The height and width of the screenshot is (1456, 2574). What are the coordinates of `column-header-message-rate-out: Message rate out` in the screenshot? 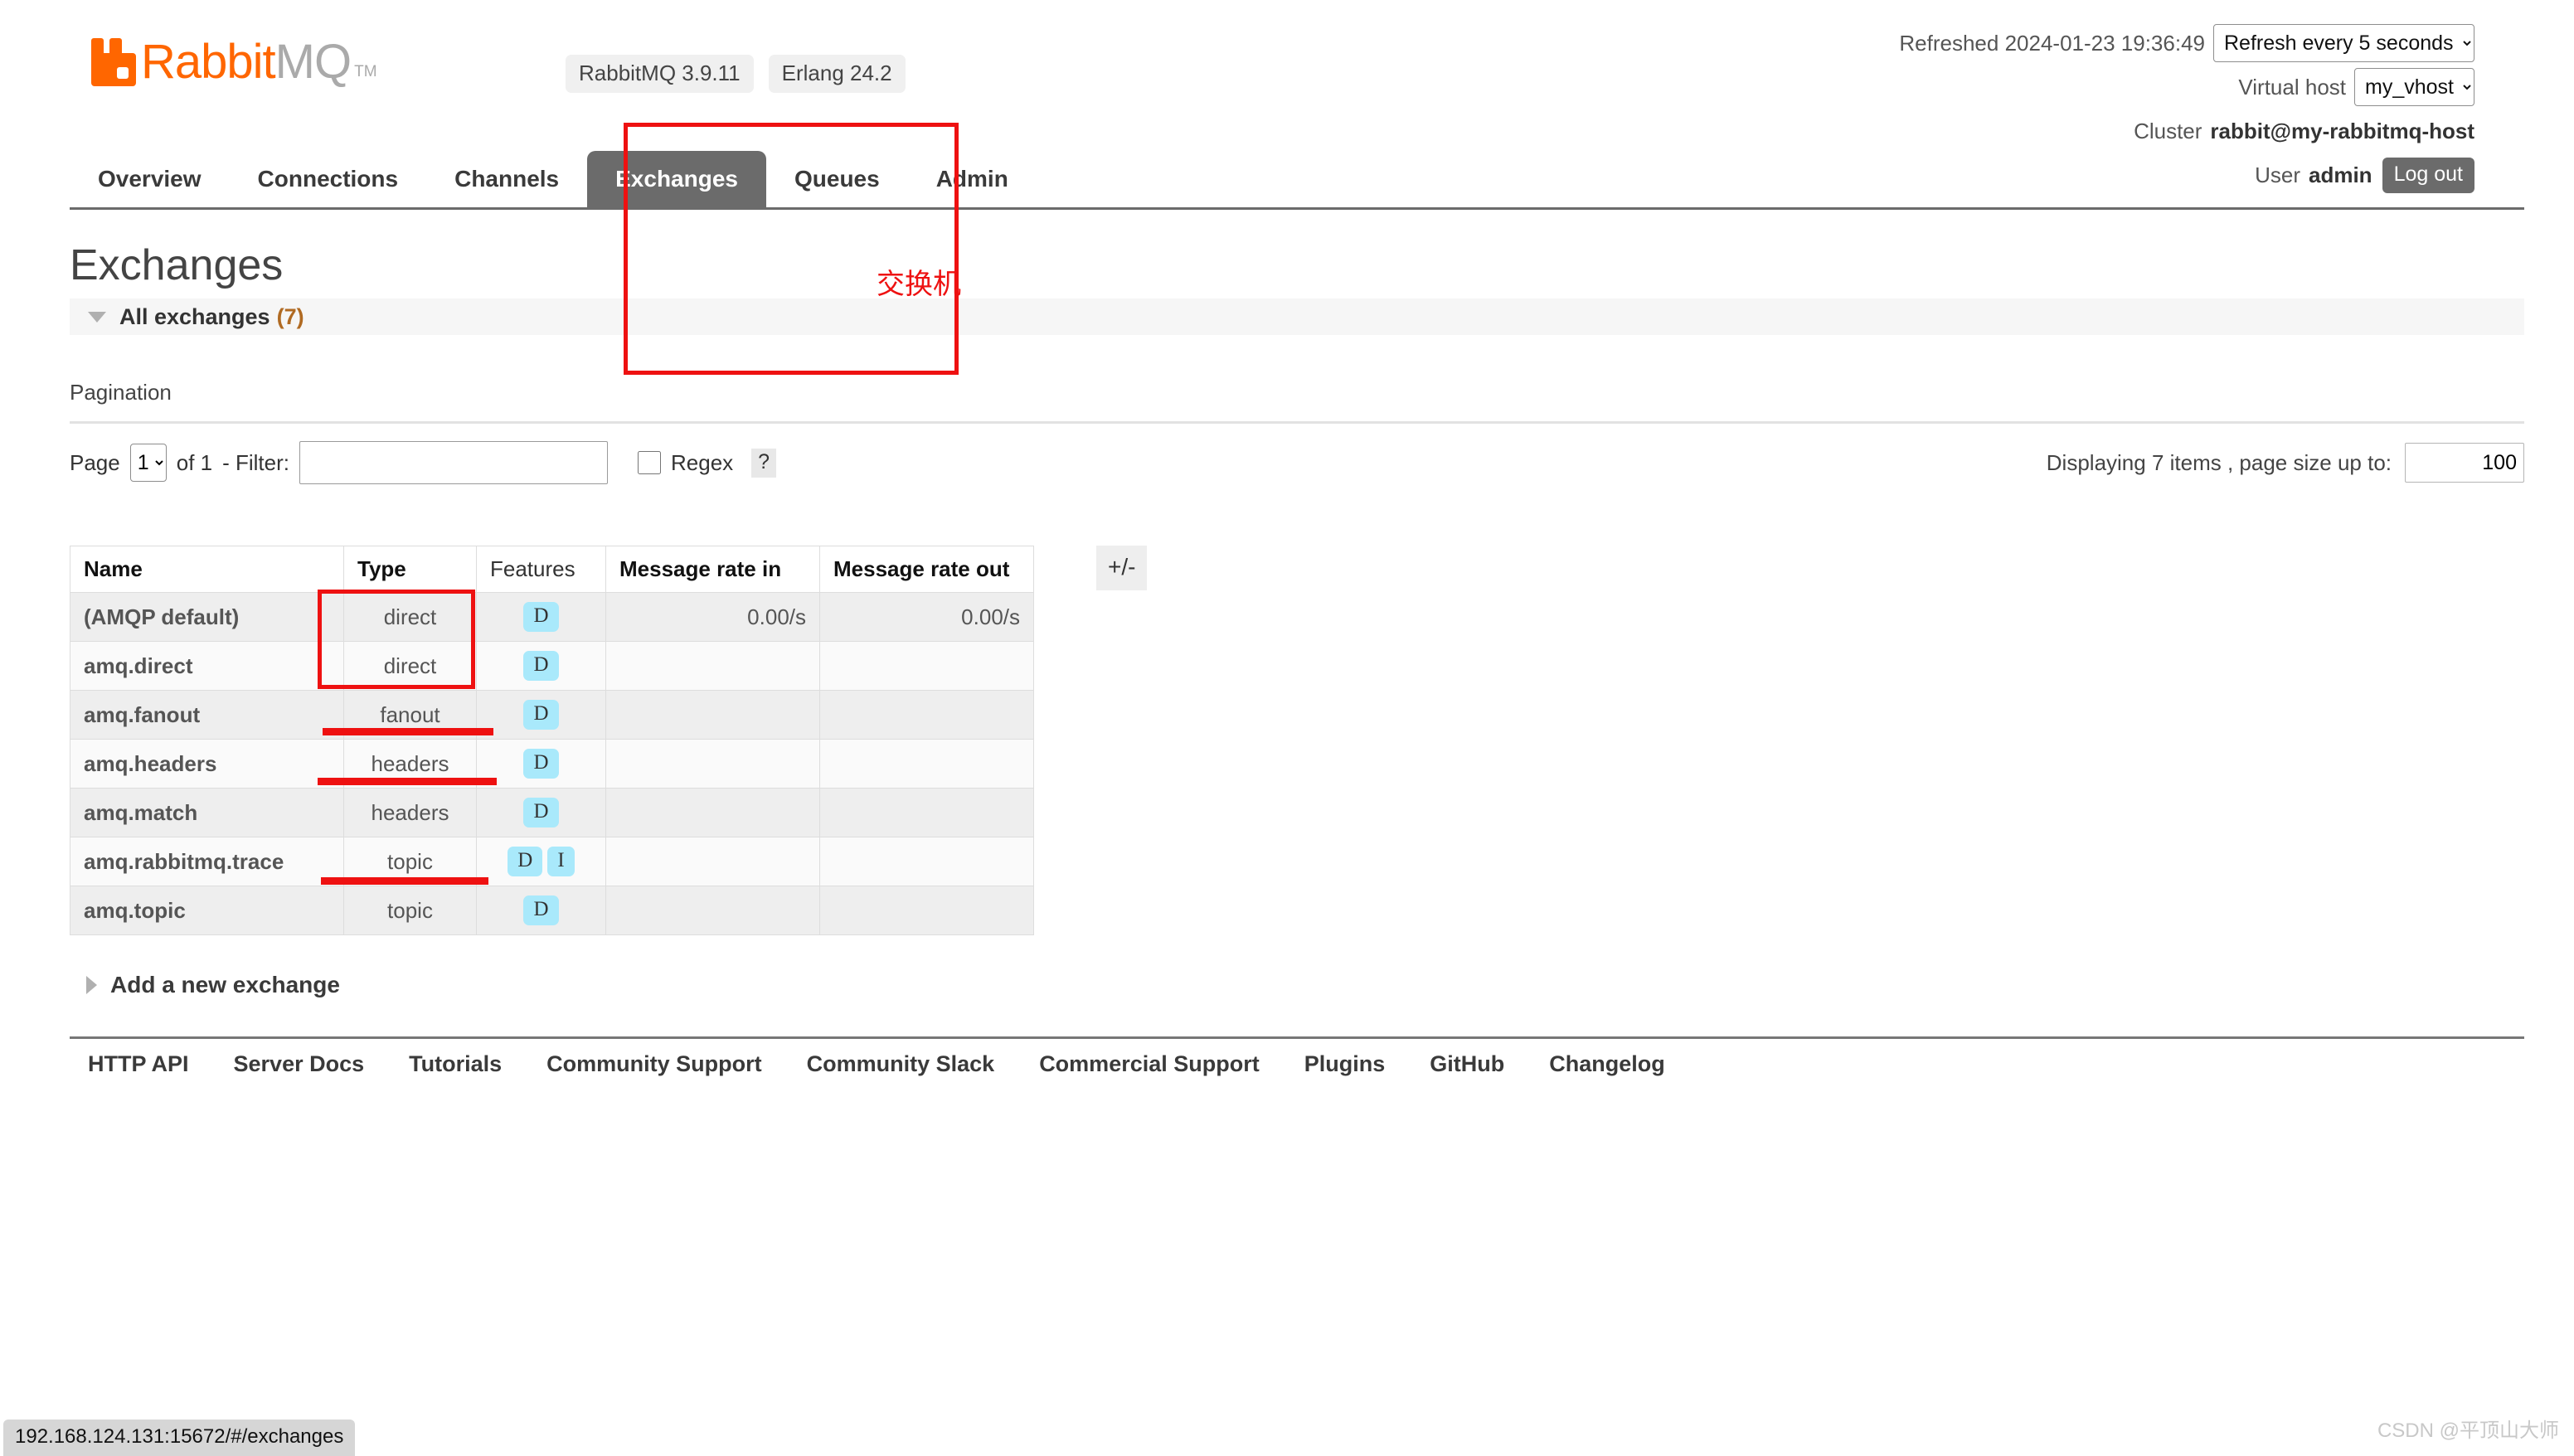 It's located at (927, 569).